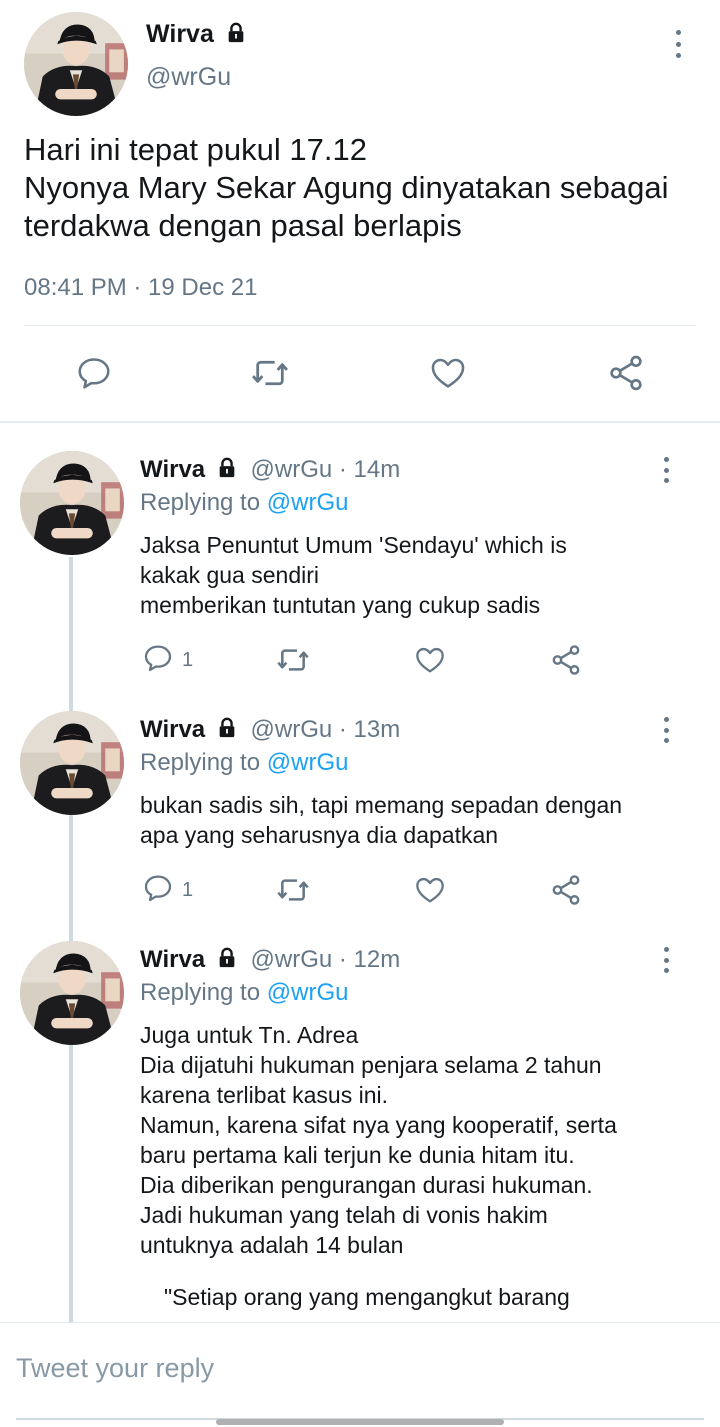  I want to click on reply-composer, so click(360, 1371).